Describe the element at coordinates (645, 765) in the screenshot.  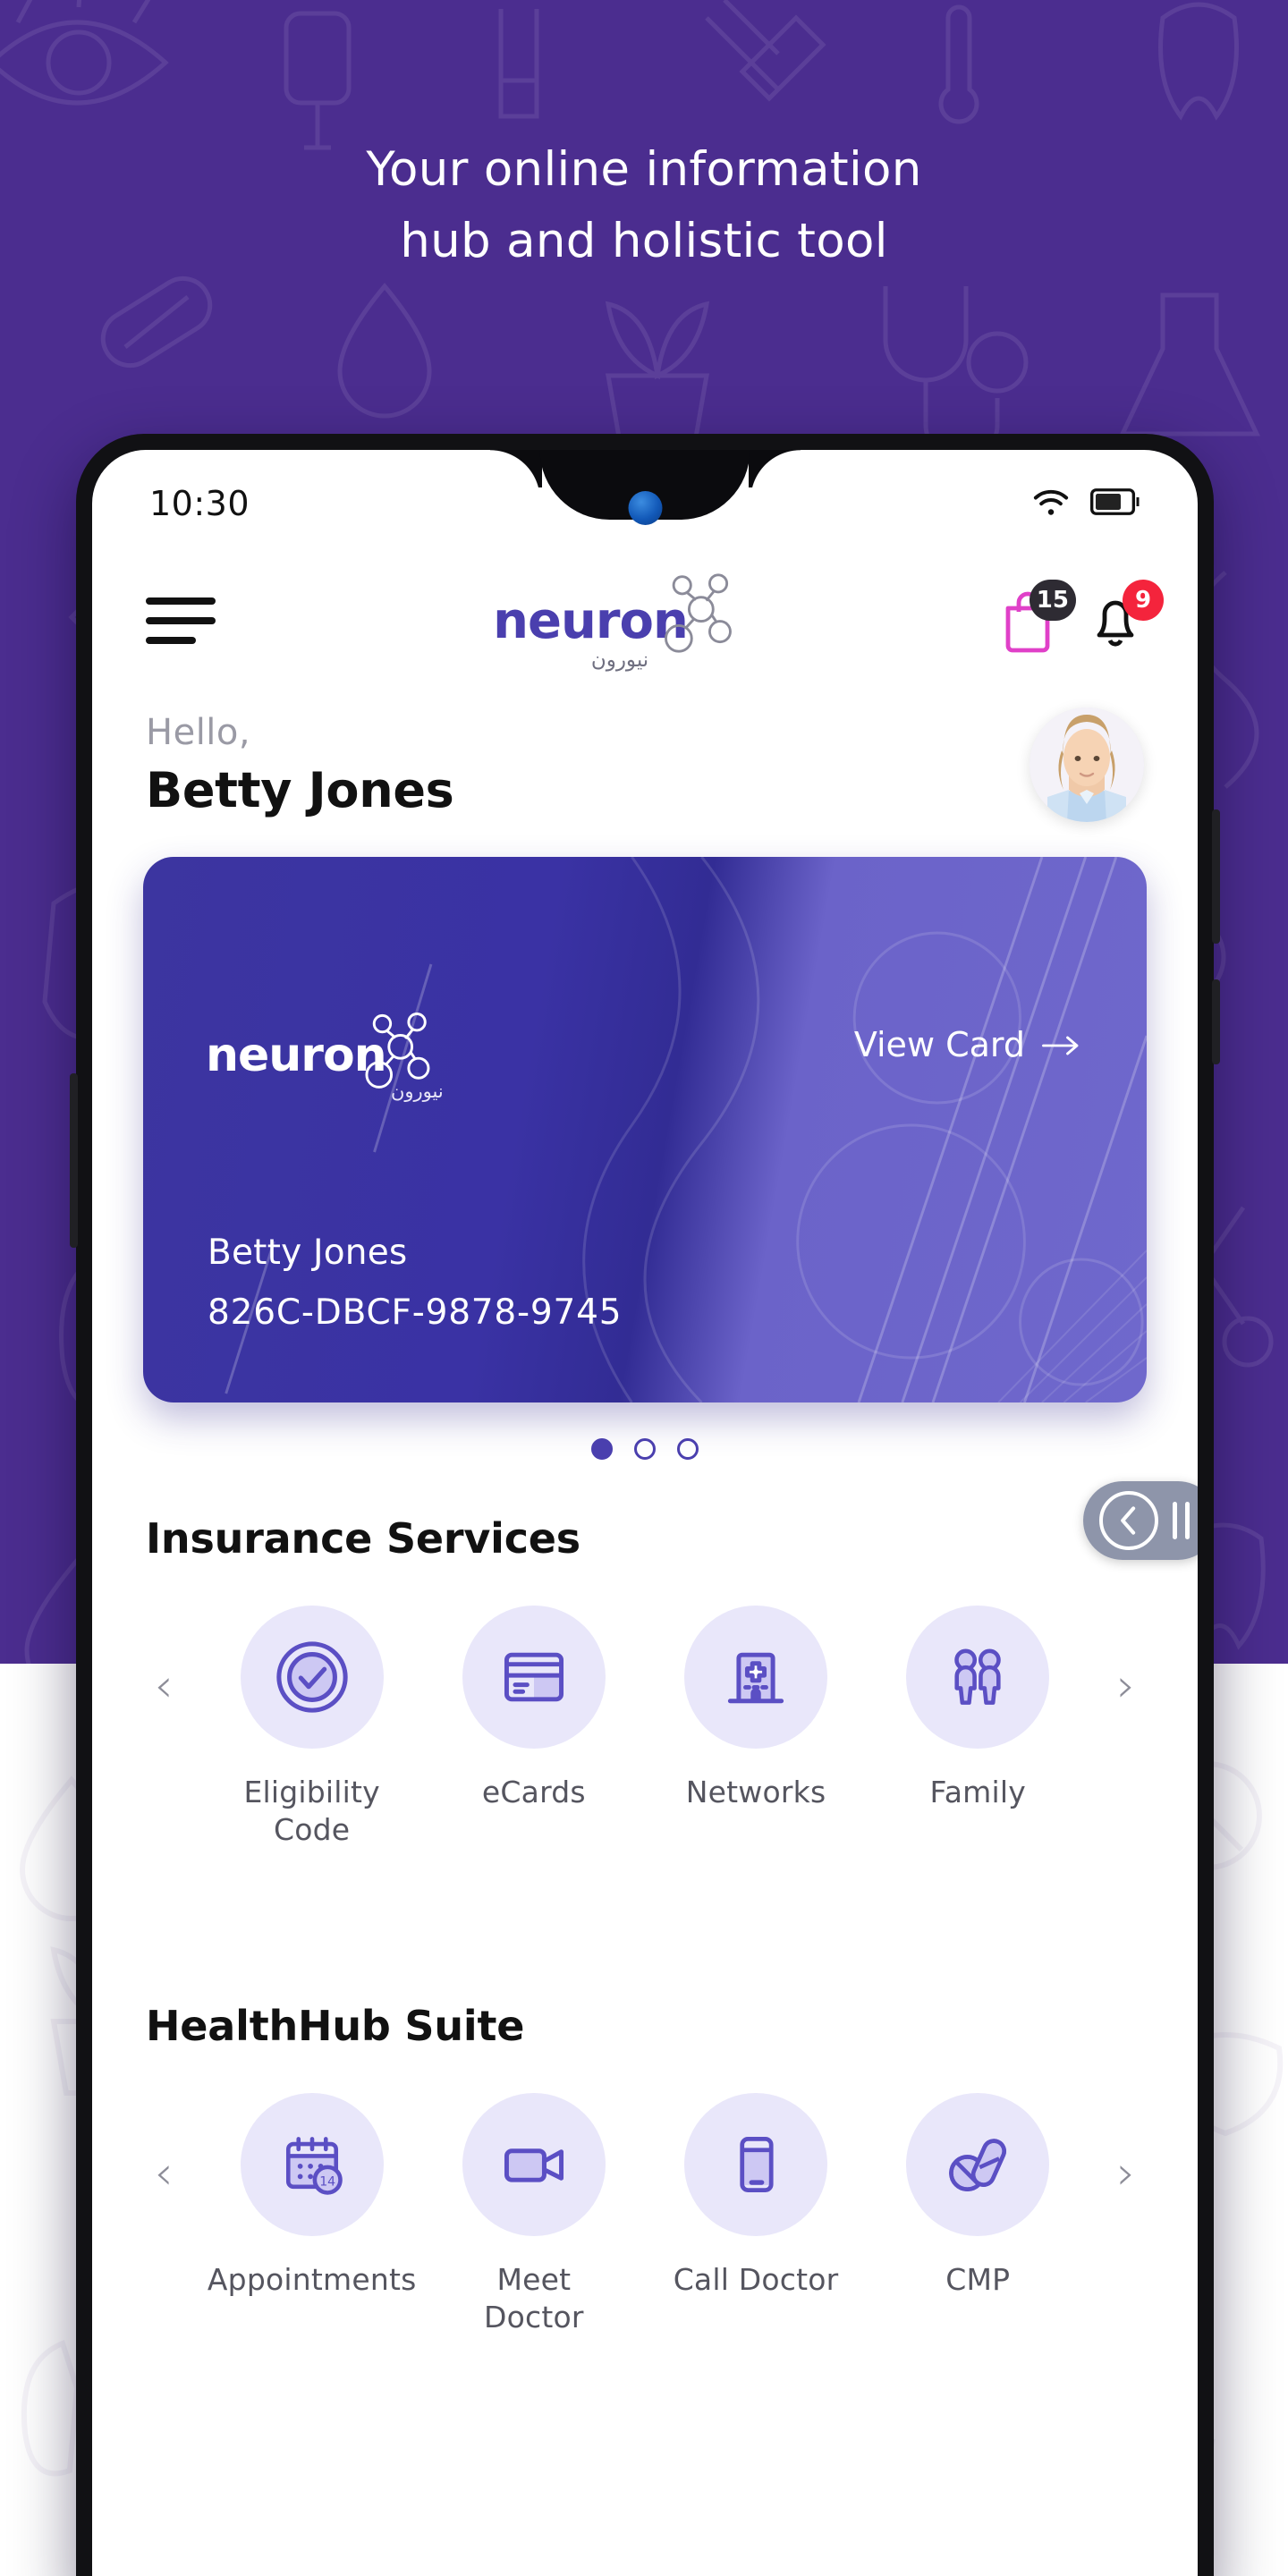
I see `greeting-section: Hello, Betty Jones` at that location.